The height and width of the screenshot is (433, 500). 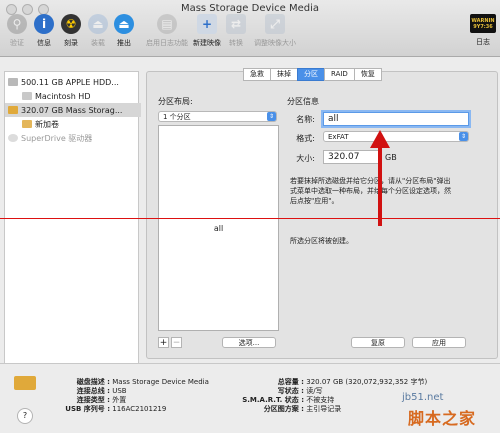 I want to click on tab-restore: 恢复, so click(x=367, y=74).